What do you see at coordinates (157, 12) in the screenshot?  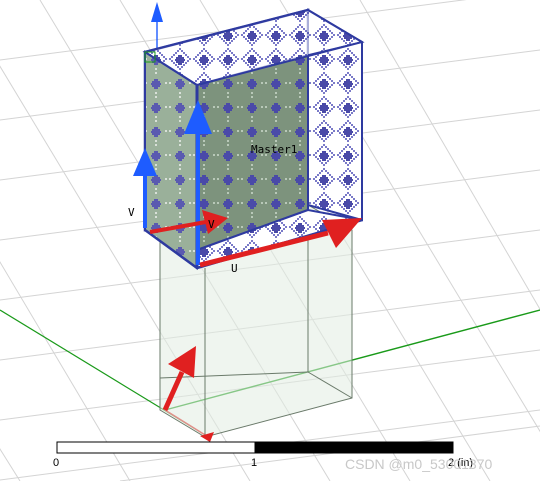 I see `z-axis-arrow` at bounding box center [157, 12].